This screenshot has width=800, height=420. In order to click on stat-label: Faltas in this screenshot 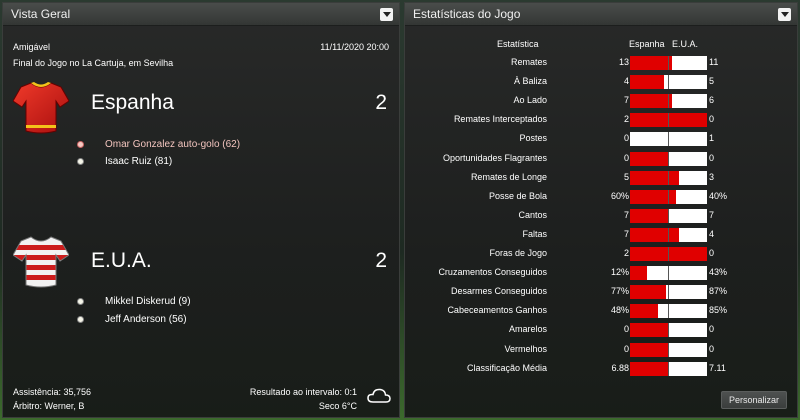, I will do `click(534, 233)`.